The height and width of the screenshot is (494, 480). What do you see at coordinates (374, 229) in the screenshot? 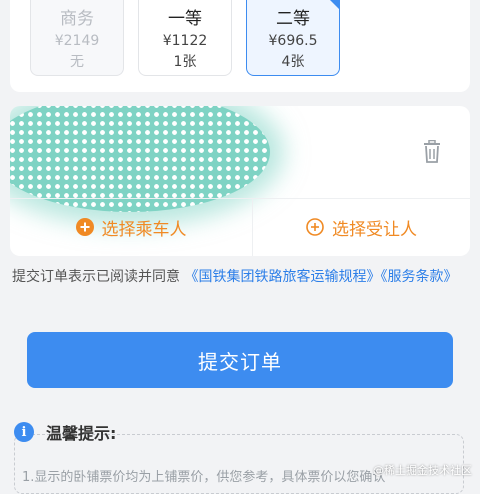
I see `add-beneficiary-label: 选择受让人` at bounding box center [374, 229].